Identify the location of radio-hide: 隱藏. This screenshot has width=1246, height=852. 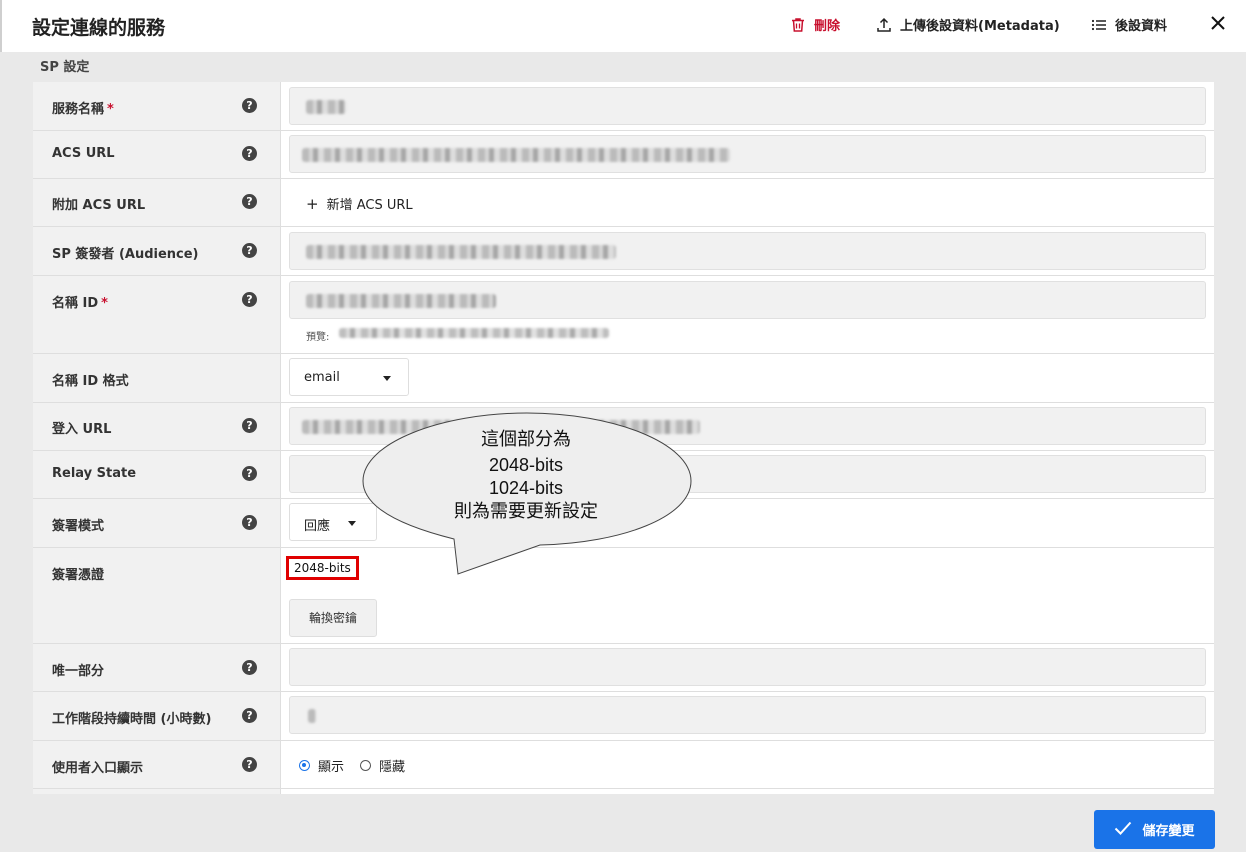
(382, 765).